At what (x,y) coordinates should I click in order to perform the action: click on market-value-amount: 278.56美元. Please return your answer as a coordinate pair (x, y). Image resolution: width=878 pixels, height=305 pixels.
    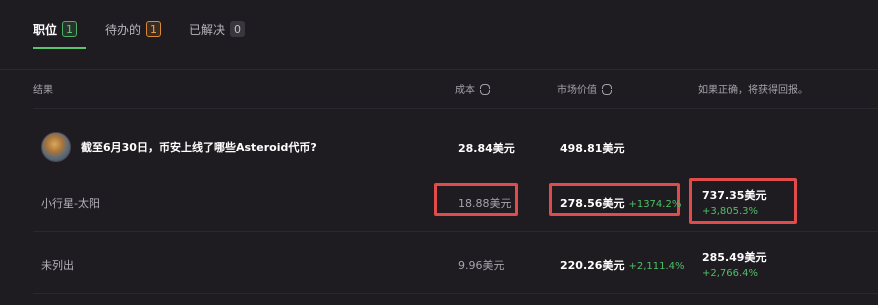
    Looking at the image, I should click on (592, 203).